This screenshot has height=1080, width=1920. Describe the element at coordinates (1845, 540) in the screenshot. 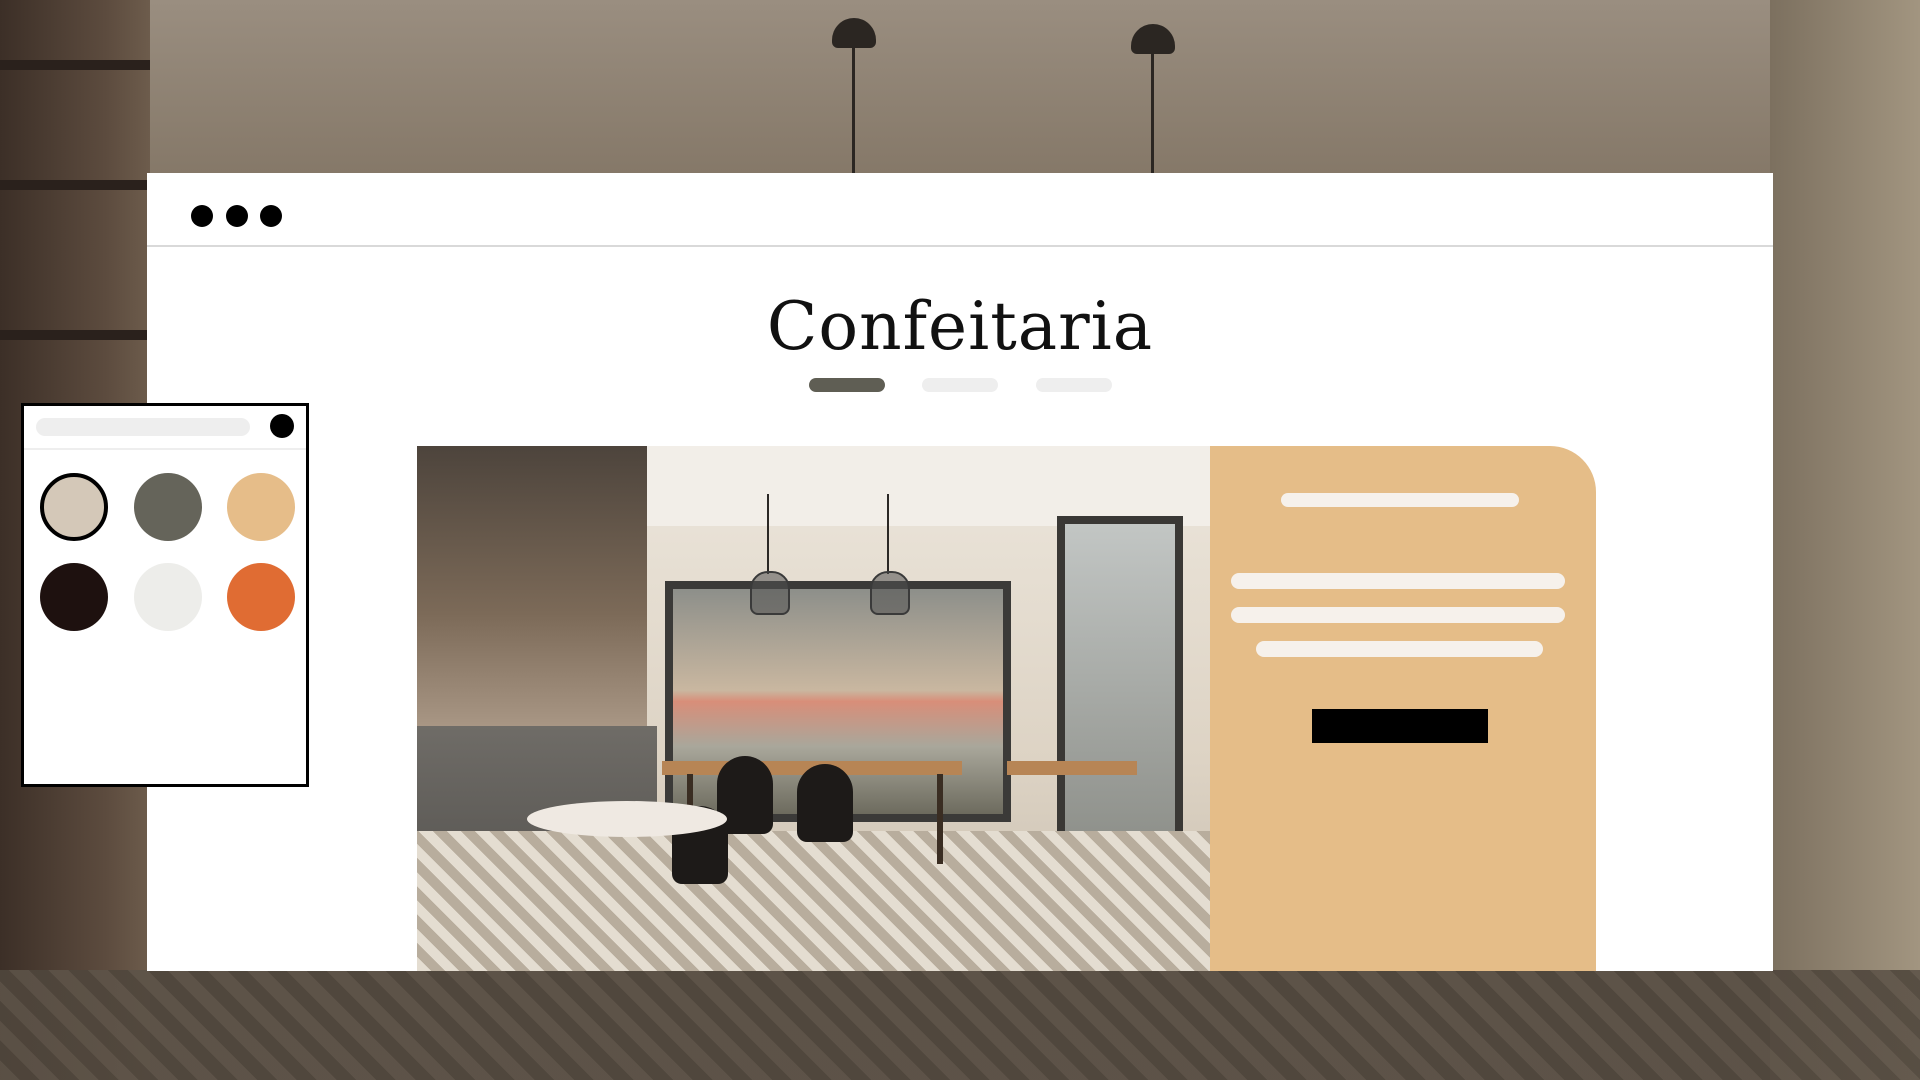

I see `backdrop-right-wall` at that location.